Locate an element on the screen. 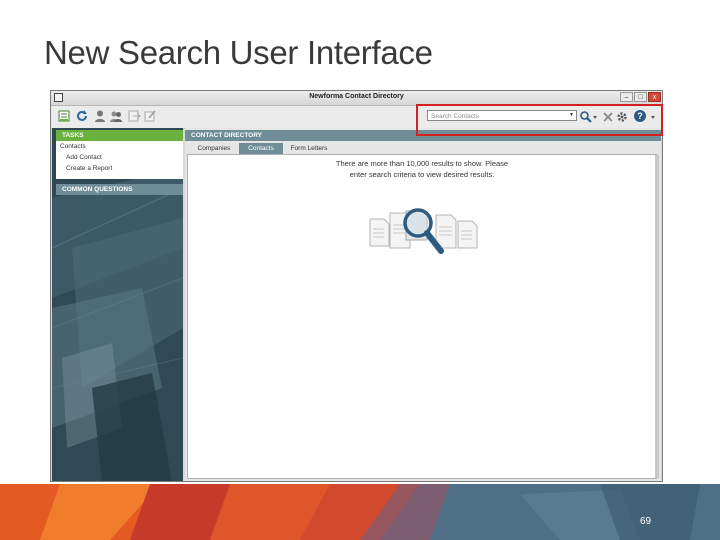  group-icon is located at coordinates (116, 116).